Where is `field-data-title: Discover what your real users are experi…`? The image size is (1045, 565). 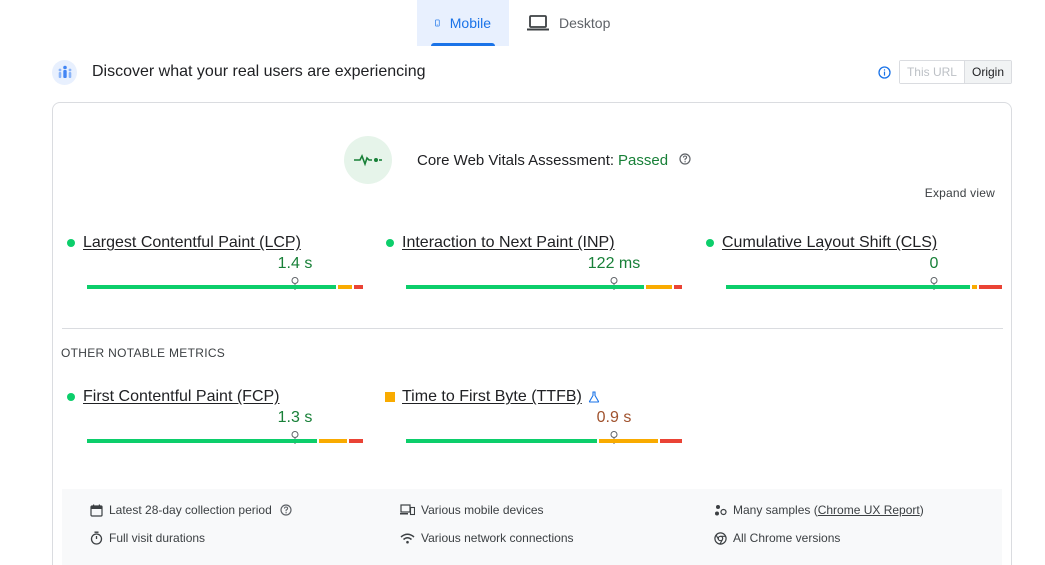
field-data-title: Discover what your real users are experi… is located at coordinates (259, 71).